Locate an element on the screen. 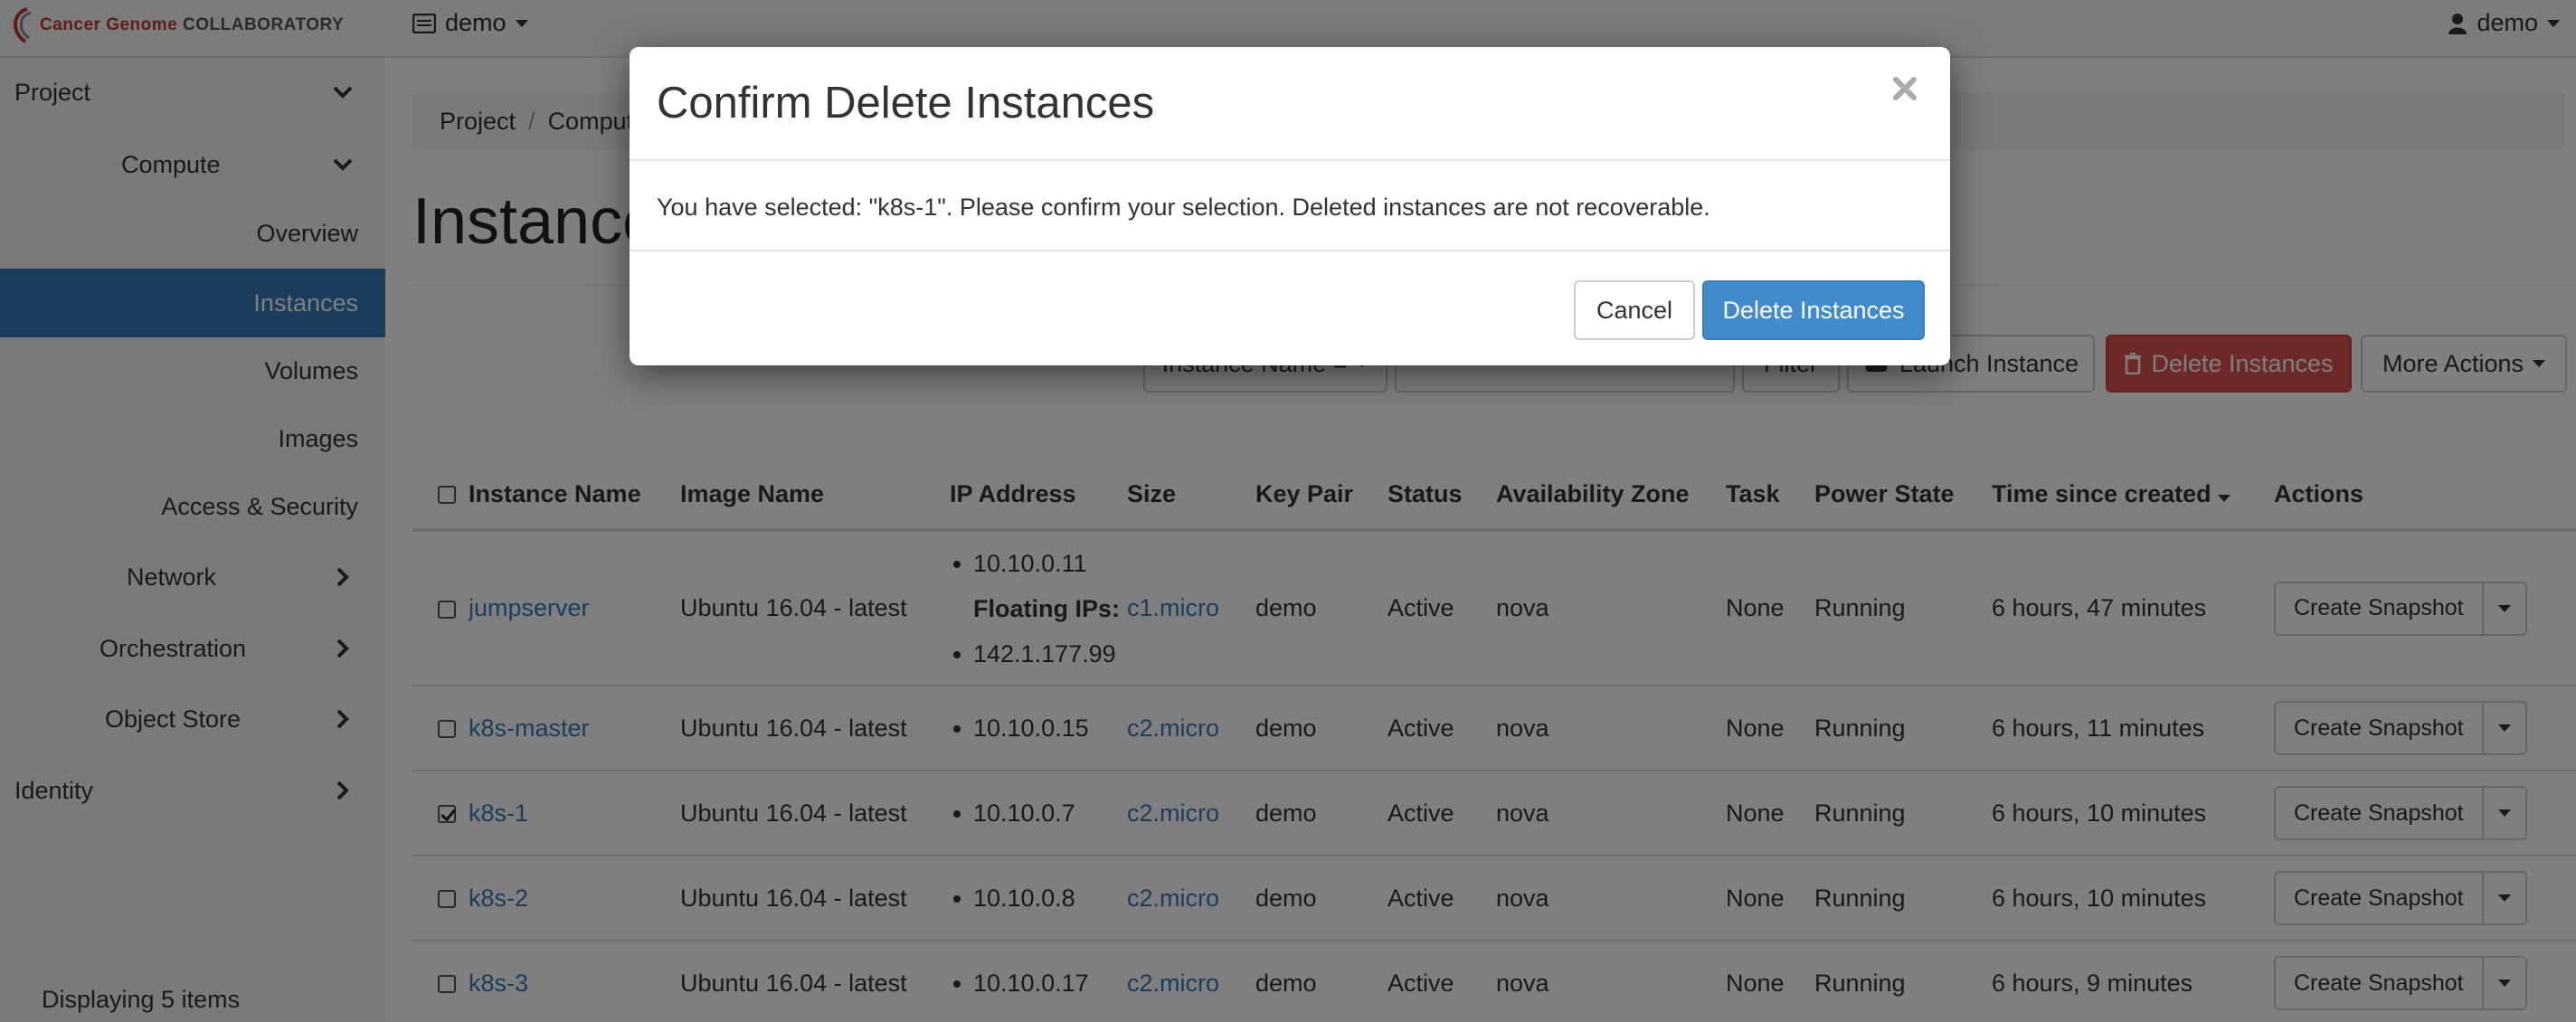 This screenshot has width=2576, height=1022. cancel-button: Cancel is located at coordinates (1634, 310).